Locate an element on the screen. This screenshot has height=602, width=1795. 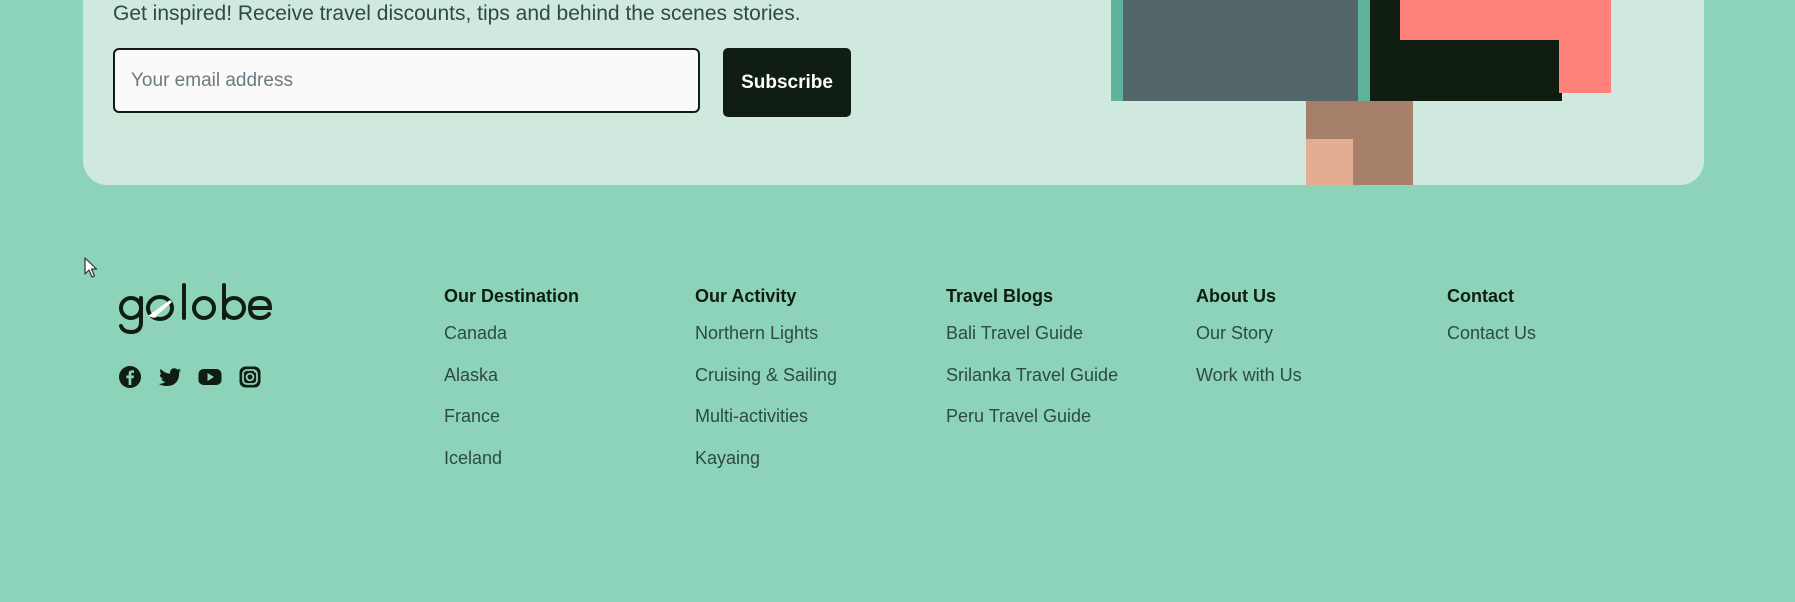
golobe-logo is located at coordinates (195, 309).